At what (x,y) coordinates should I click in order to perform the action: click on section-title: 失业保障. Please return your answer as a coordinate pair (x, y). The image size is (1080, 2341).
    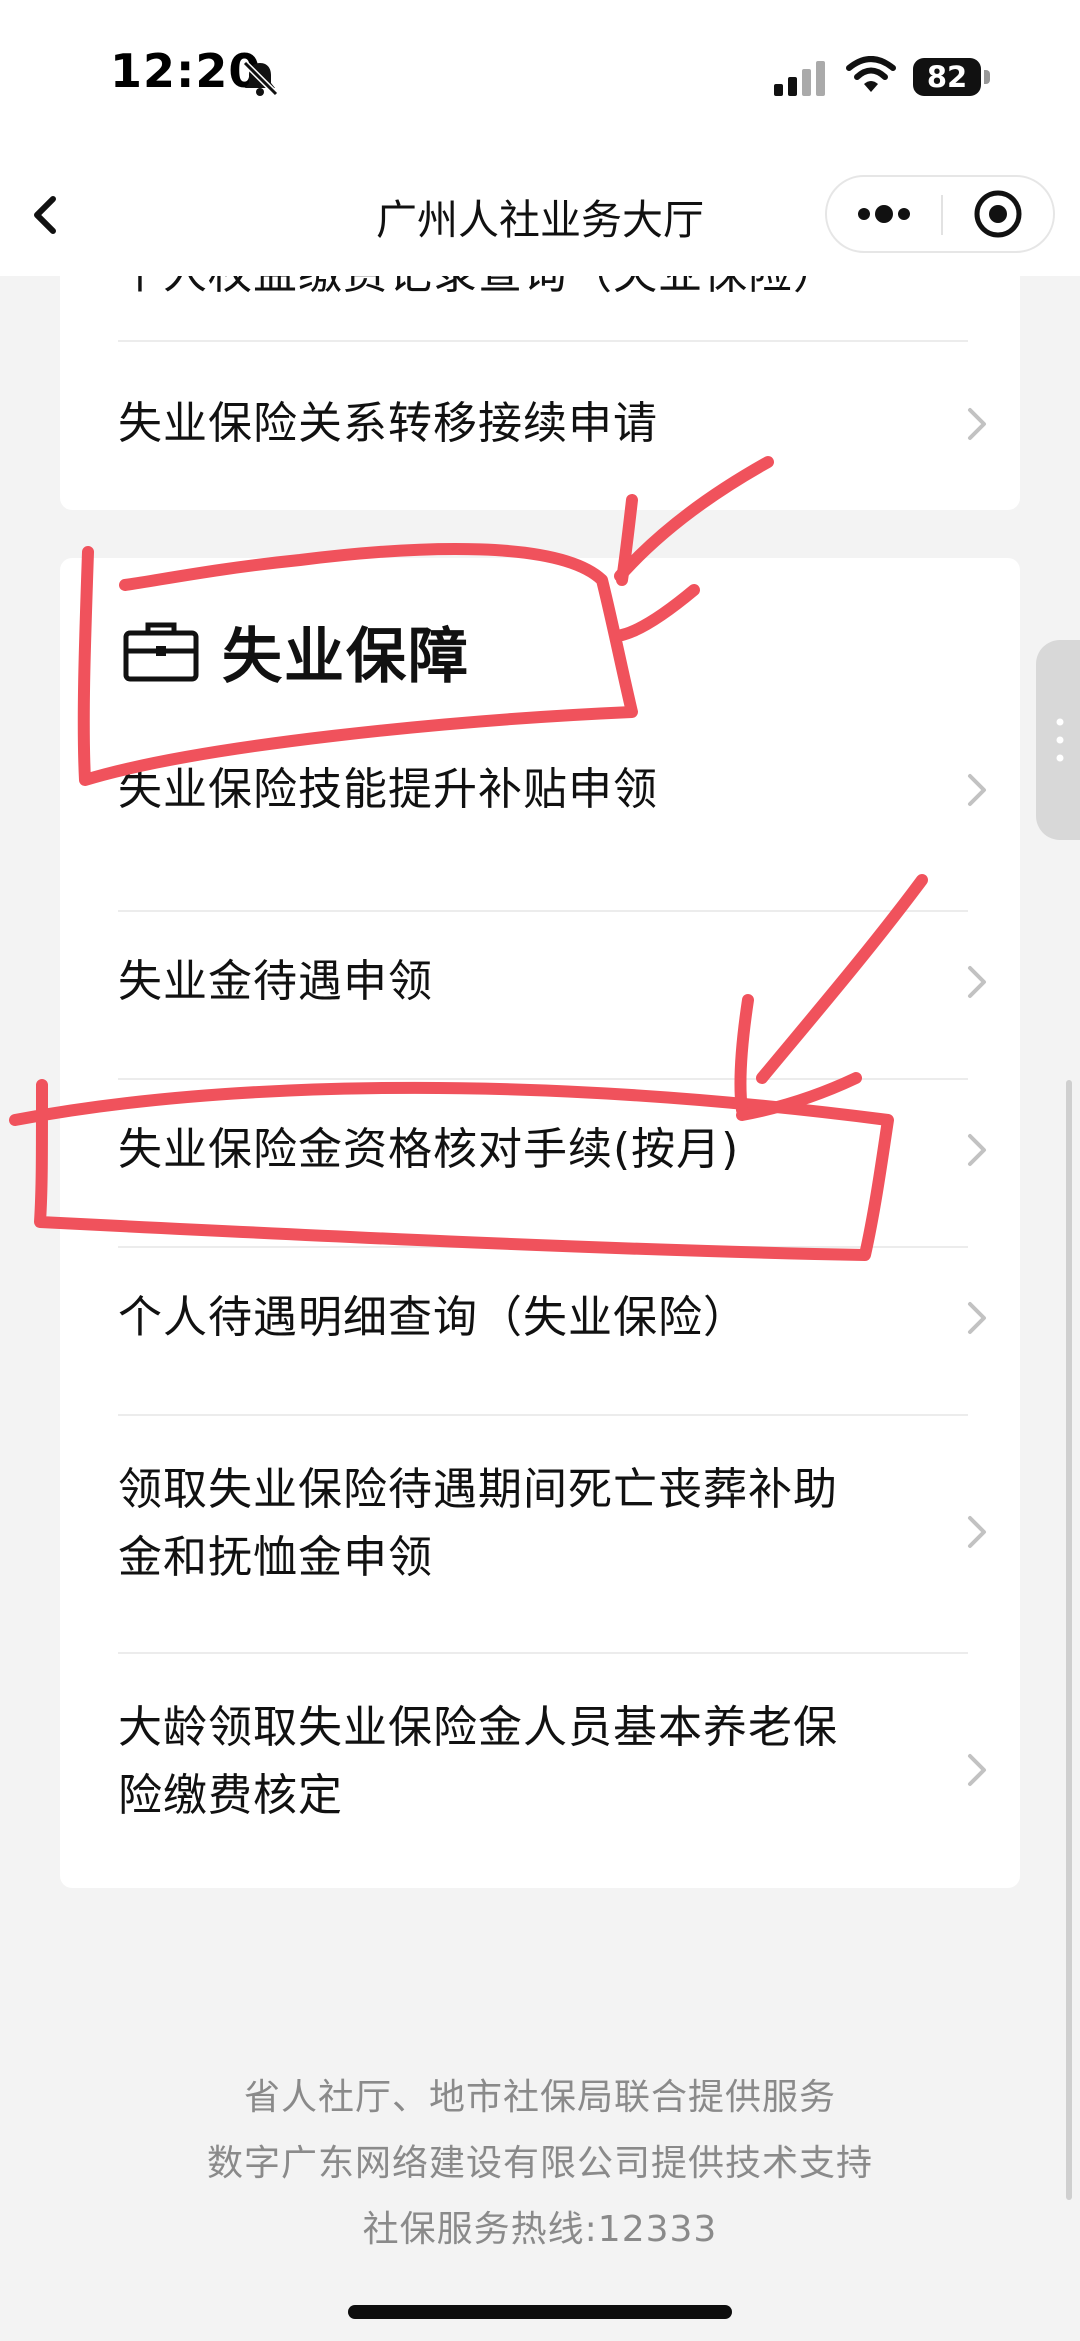
    Looking at the image, I should click on (346, 656).